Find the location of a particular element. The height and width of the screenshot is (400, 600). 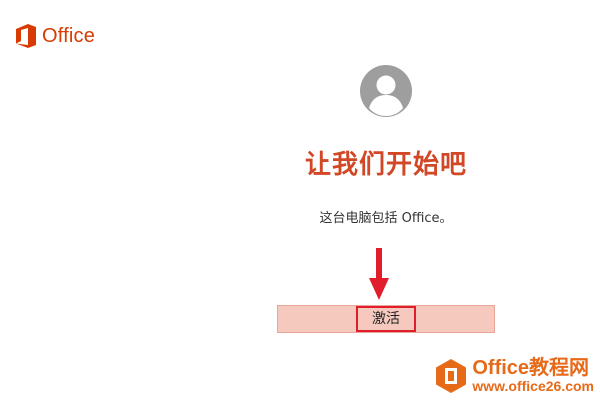

watermark-title: Office教程网 is located at coordinates (531, 368).